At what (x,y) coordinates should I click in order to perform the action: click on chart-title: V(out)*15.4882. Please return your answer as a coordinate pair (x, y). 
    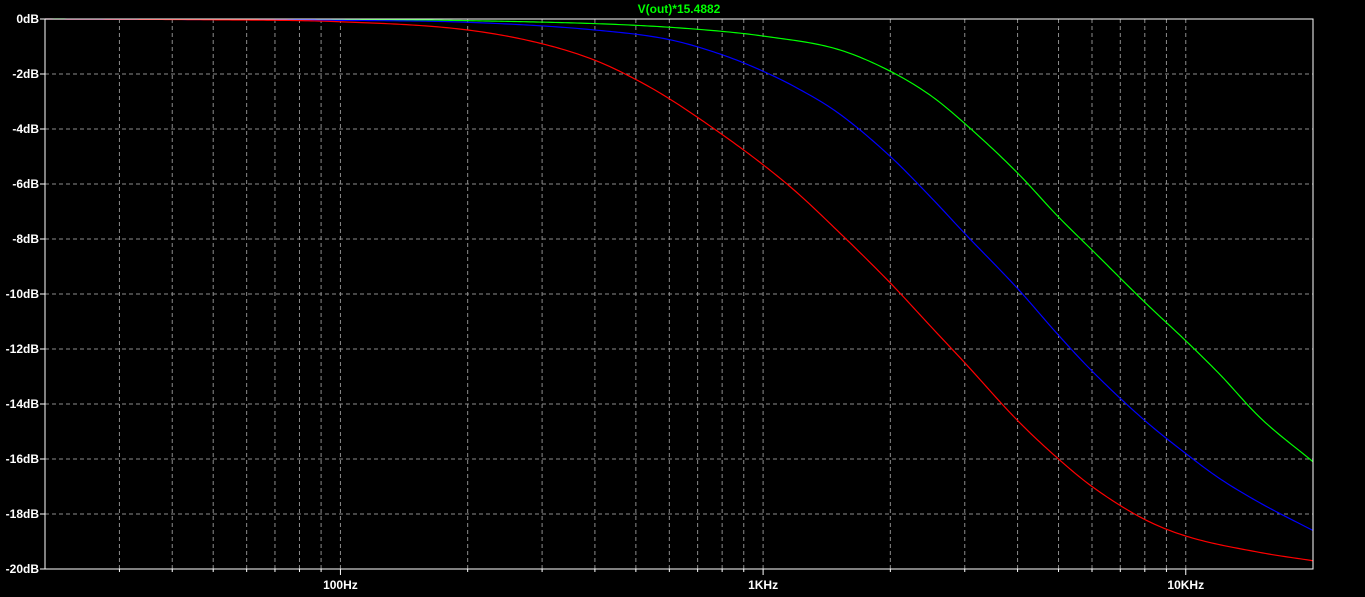
    Looking at the image, I should click on (679, 9).